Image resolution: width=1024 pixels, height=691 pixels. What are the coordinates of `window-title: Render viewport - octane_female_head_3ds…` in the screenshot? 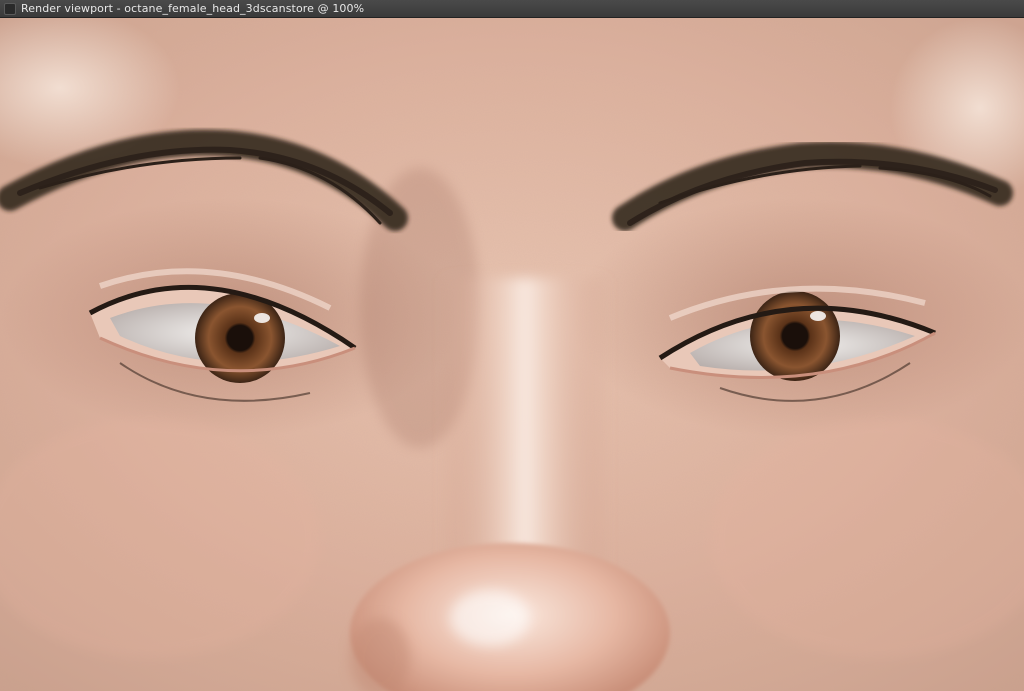 It's located at (193, 8).